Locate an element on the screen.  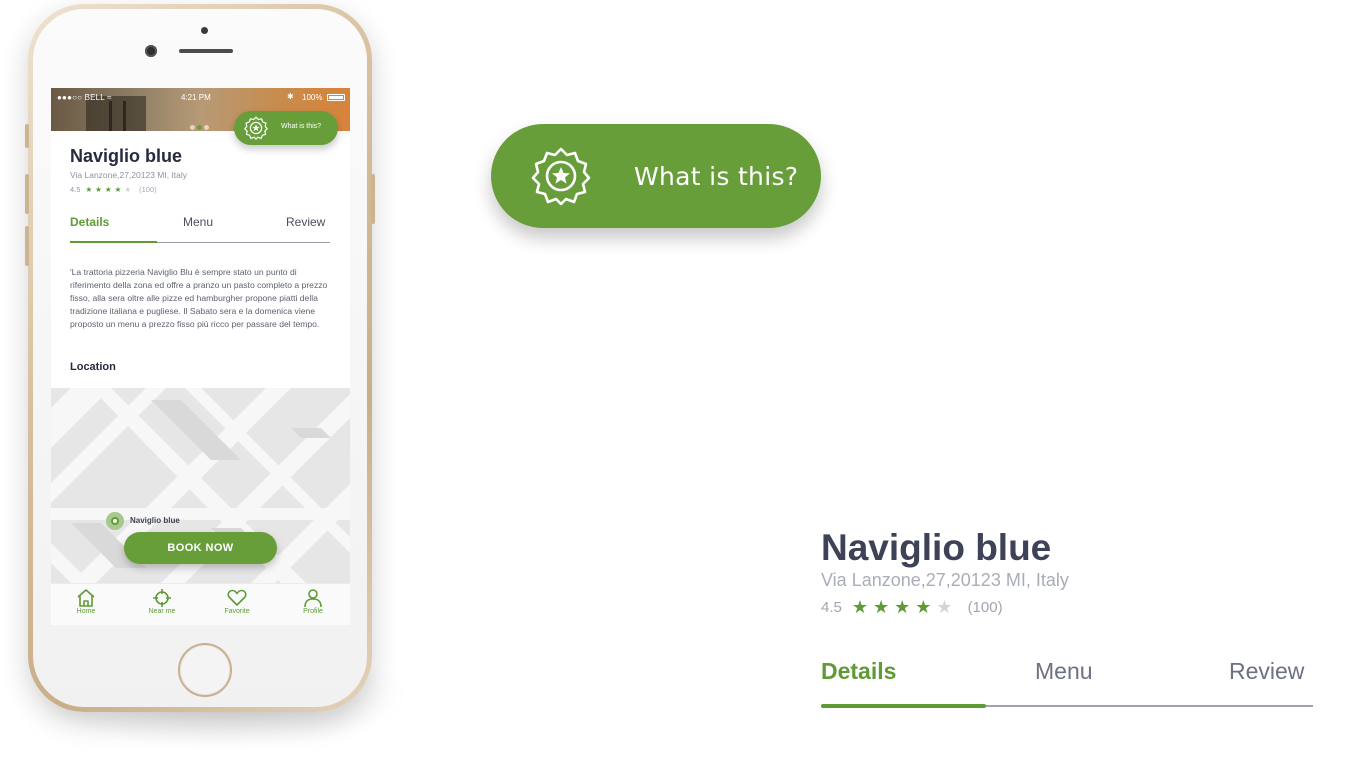
carousel-dots is located at coordinates (200, 124).